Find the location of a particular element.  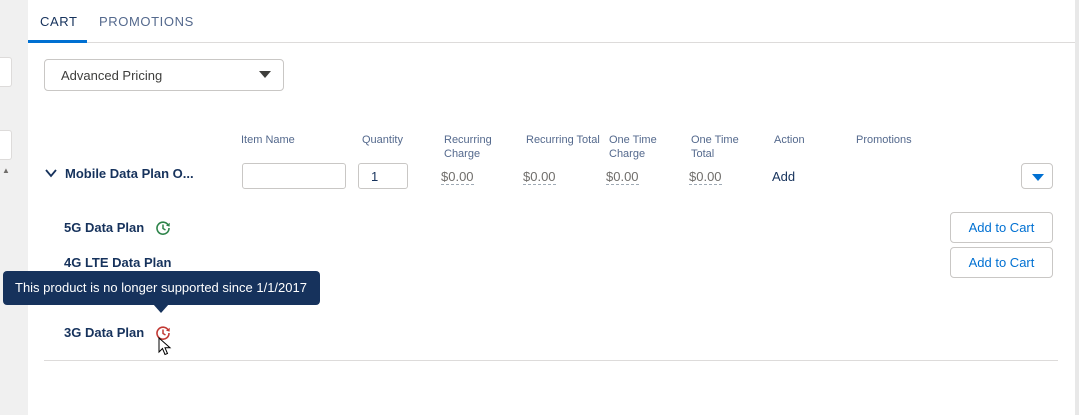

header-recurring-charge-line2: Charge is located at coordinates (462, 154).